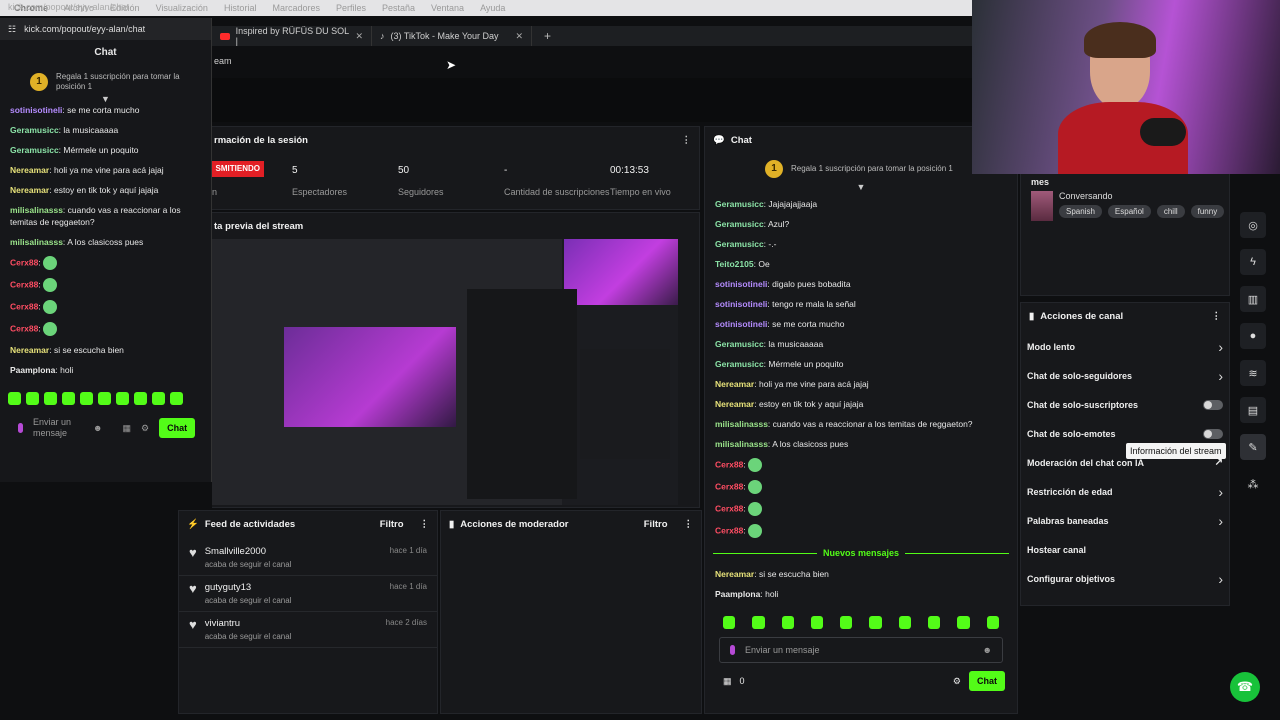 This screenshot has height=720, width=1280. I want to click on menubar-item: Perfiles, so click(351, 8).